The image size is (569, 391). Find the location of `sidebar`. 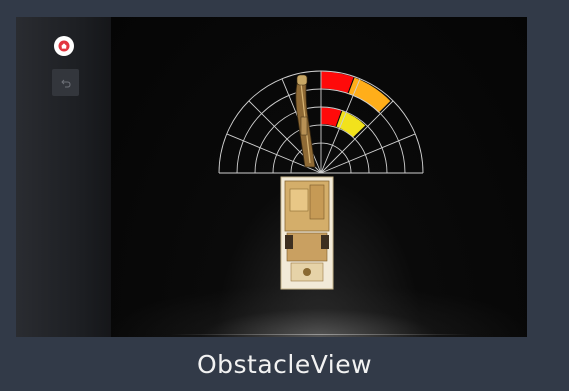

sidebar is located at coordinates (63, 177).